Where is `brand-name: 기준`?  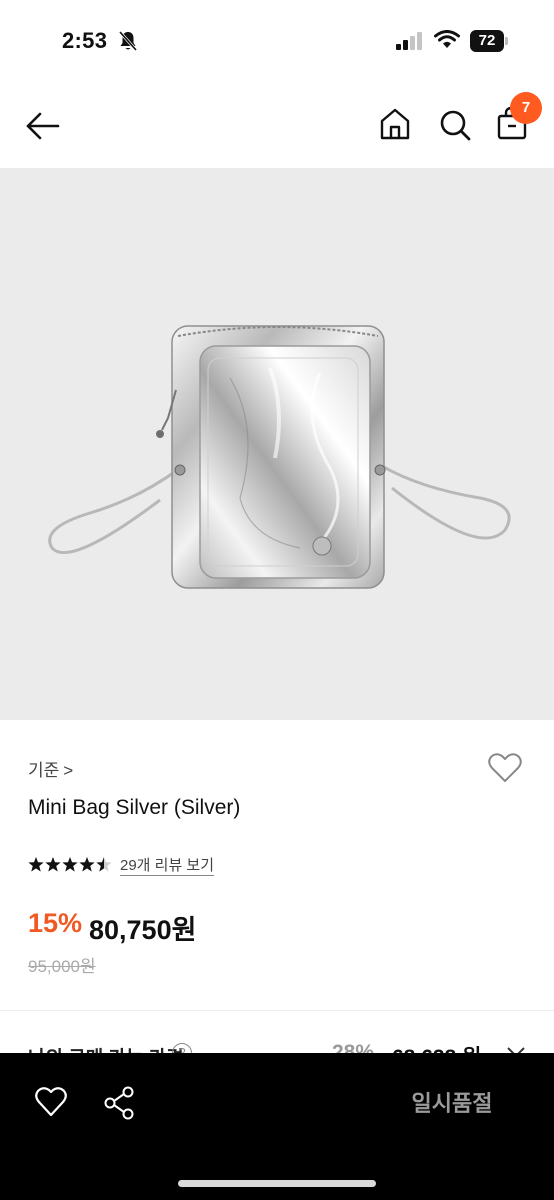 brand-name: 기준 is located at coordinates (44, 770).